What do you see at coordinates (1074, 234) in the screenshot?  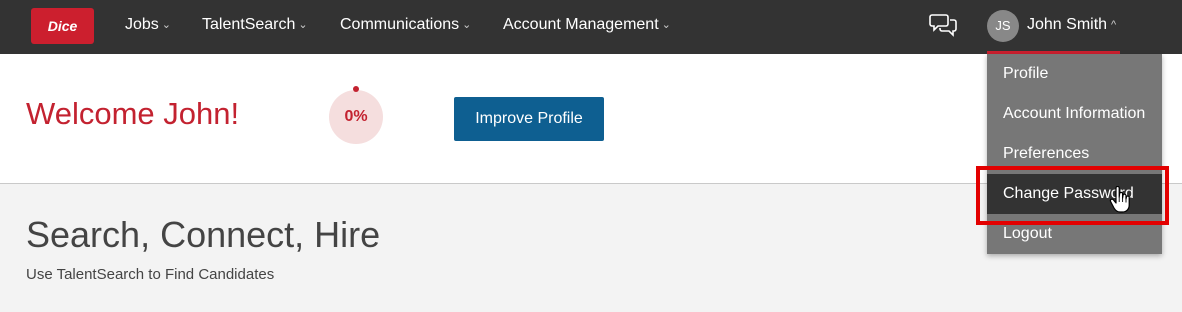 I see `menu-item-logout: Logout` at bounding box center [1074, 234].